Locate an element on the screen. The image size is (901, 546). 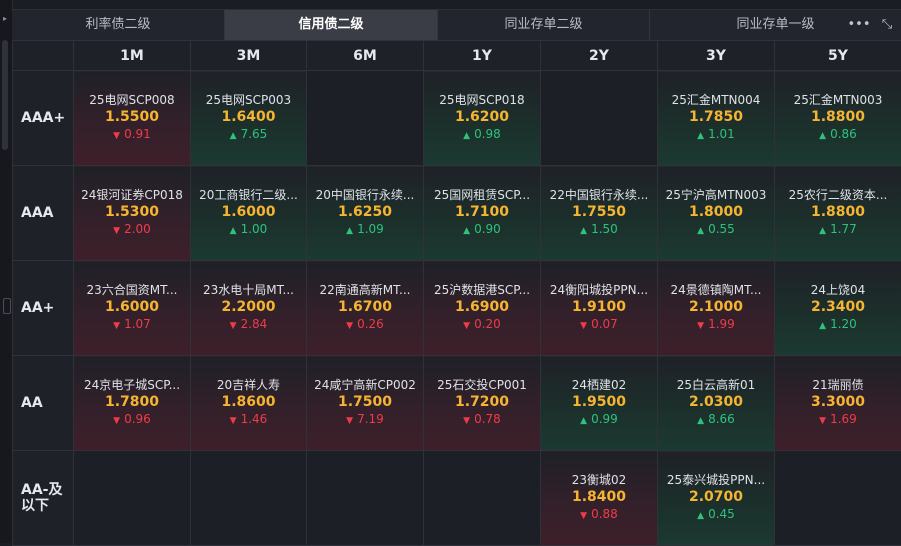
collapse-arrow-icon: ▸ is located at coordinates (5, 18).